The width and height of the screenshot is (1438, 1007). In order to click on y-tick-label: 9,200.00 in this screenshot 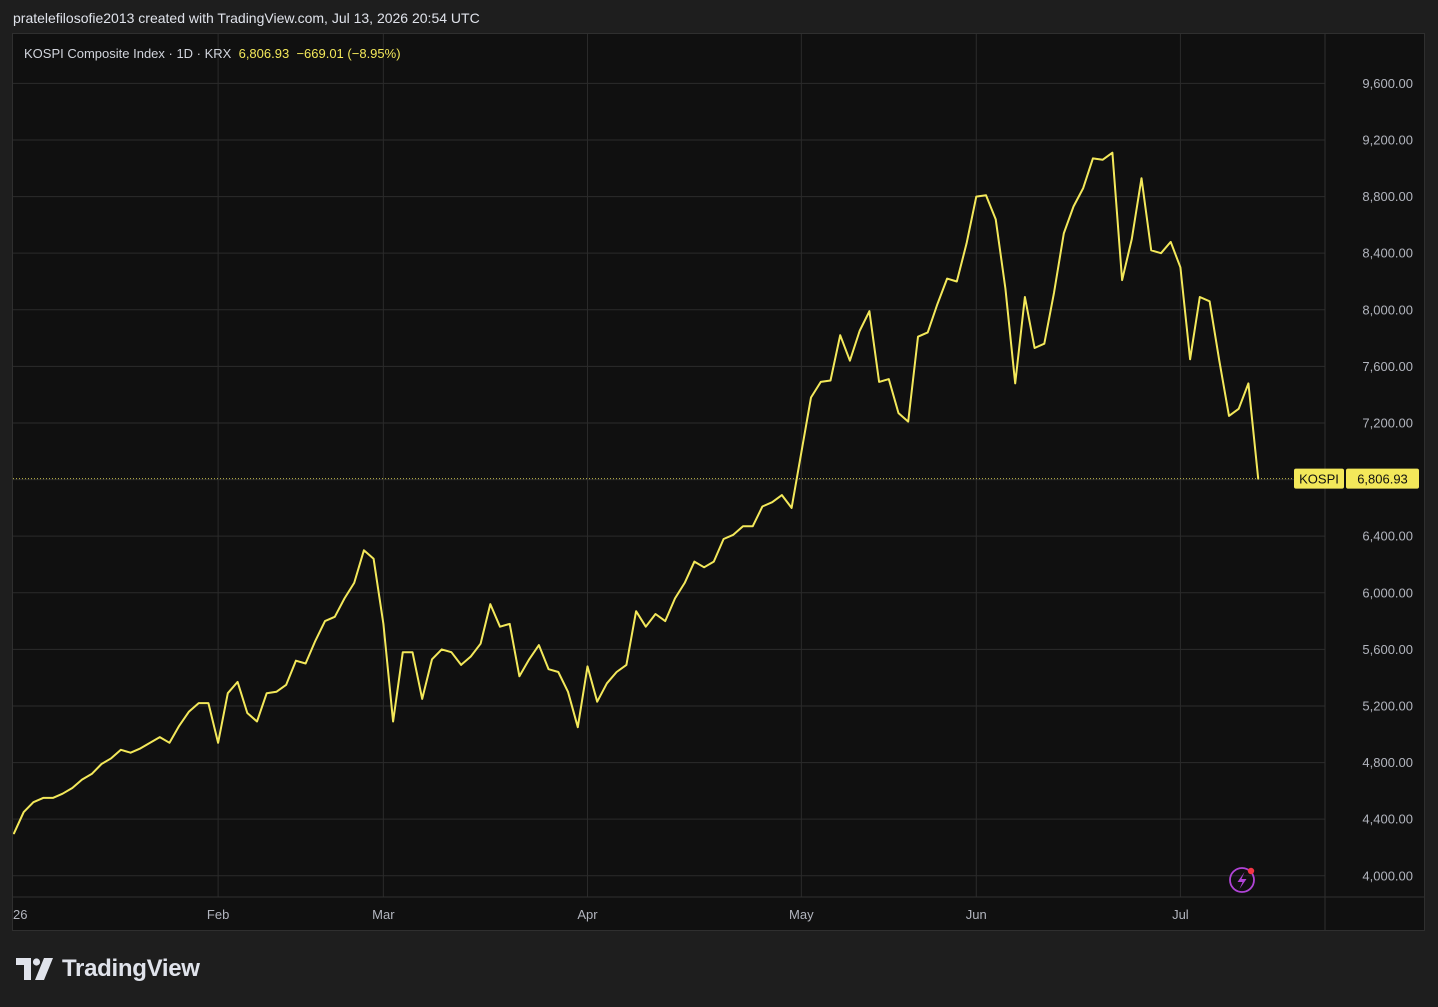, I will do `click(1387, 139)`.